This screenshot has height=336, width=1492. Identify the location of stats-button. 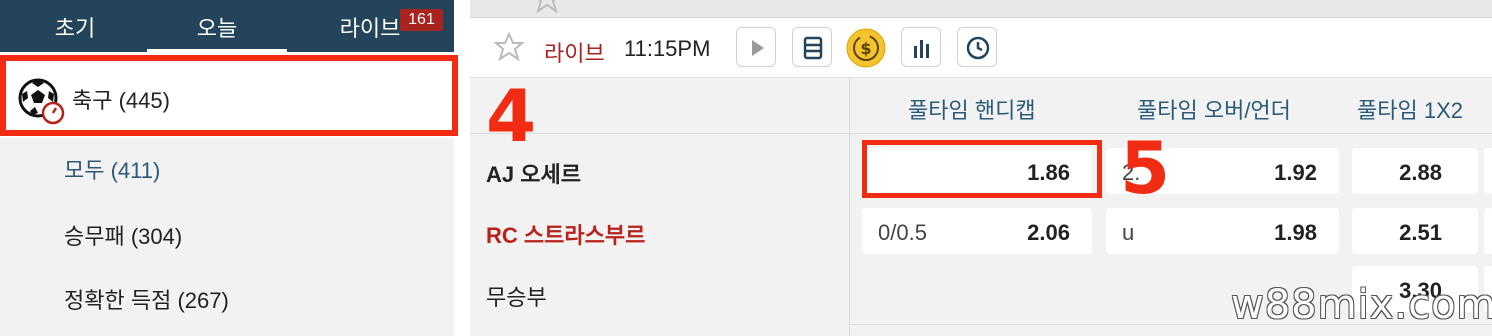
(921, 47).